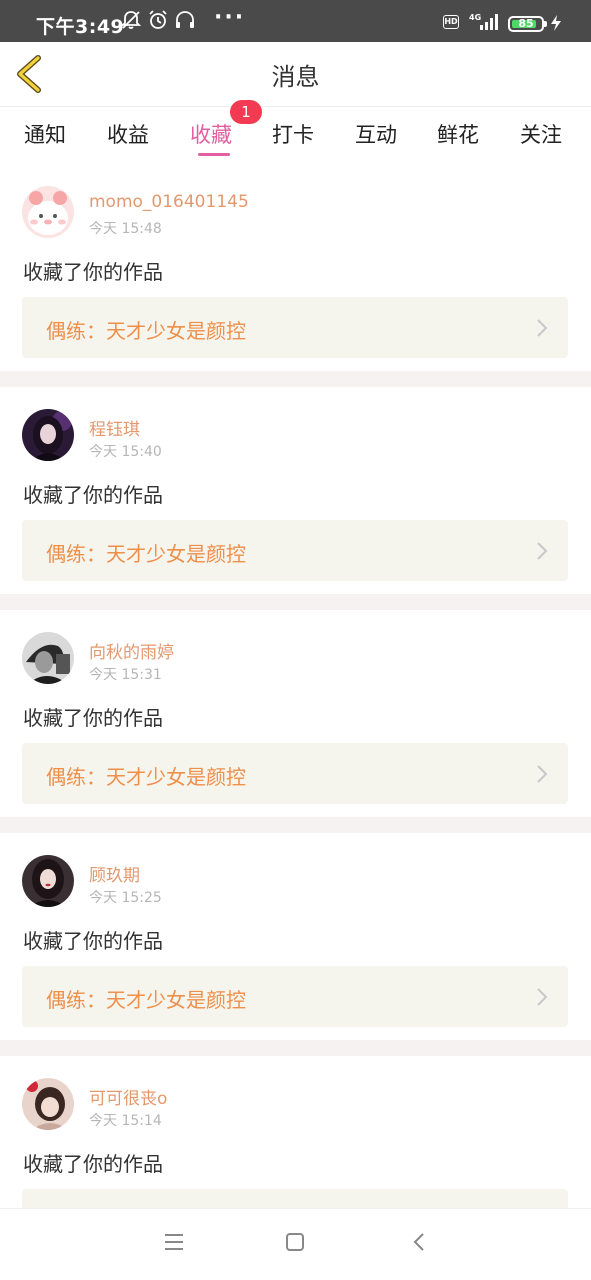  I want to click on back-triangle-icon, so click(419, 1244).